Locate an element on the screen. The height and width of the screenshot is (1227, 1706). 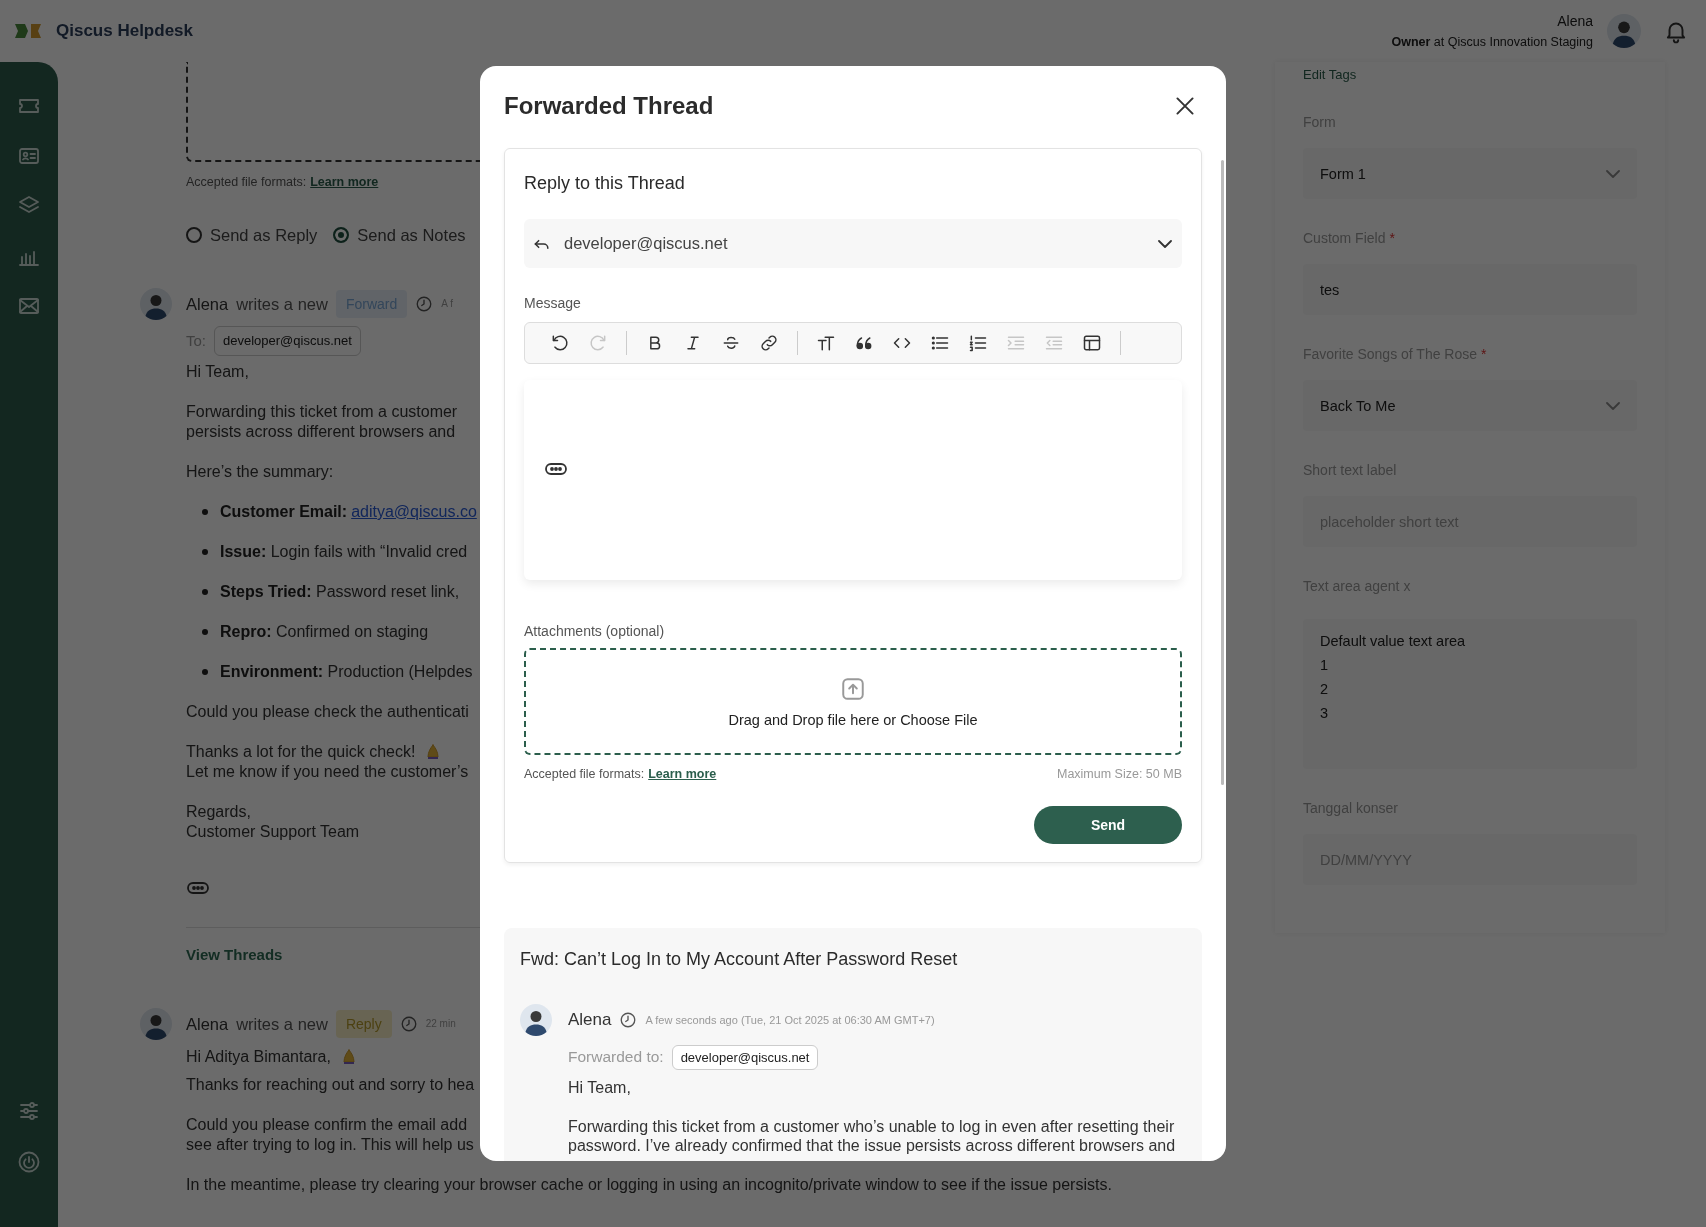
message-text: Forwarding this ticket from a customer who’s unable to log in even after resetting their password. I’ve already confirmed that the issue persists across different browsers and is located at coordinates (872, 1136).